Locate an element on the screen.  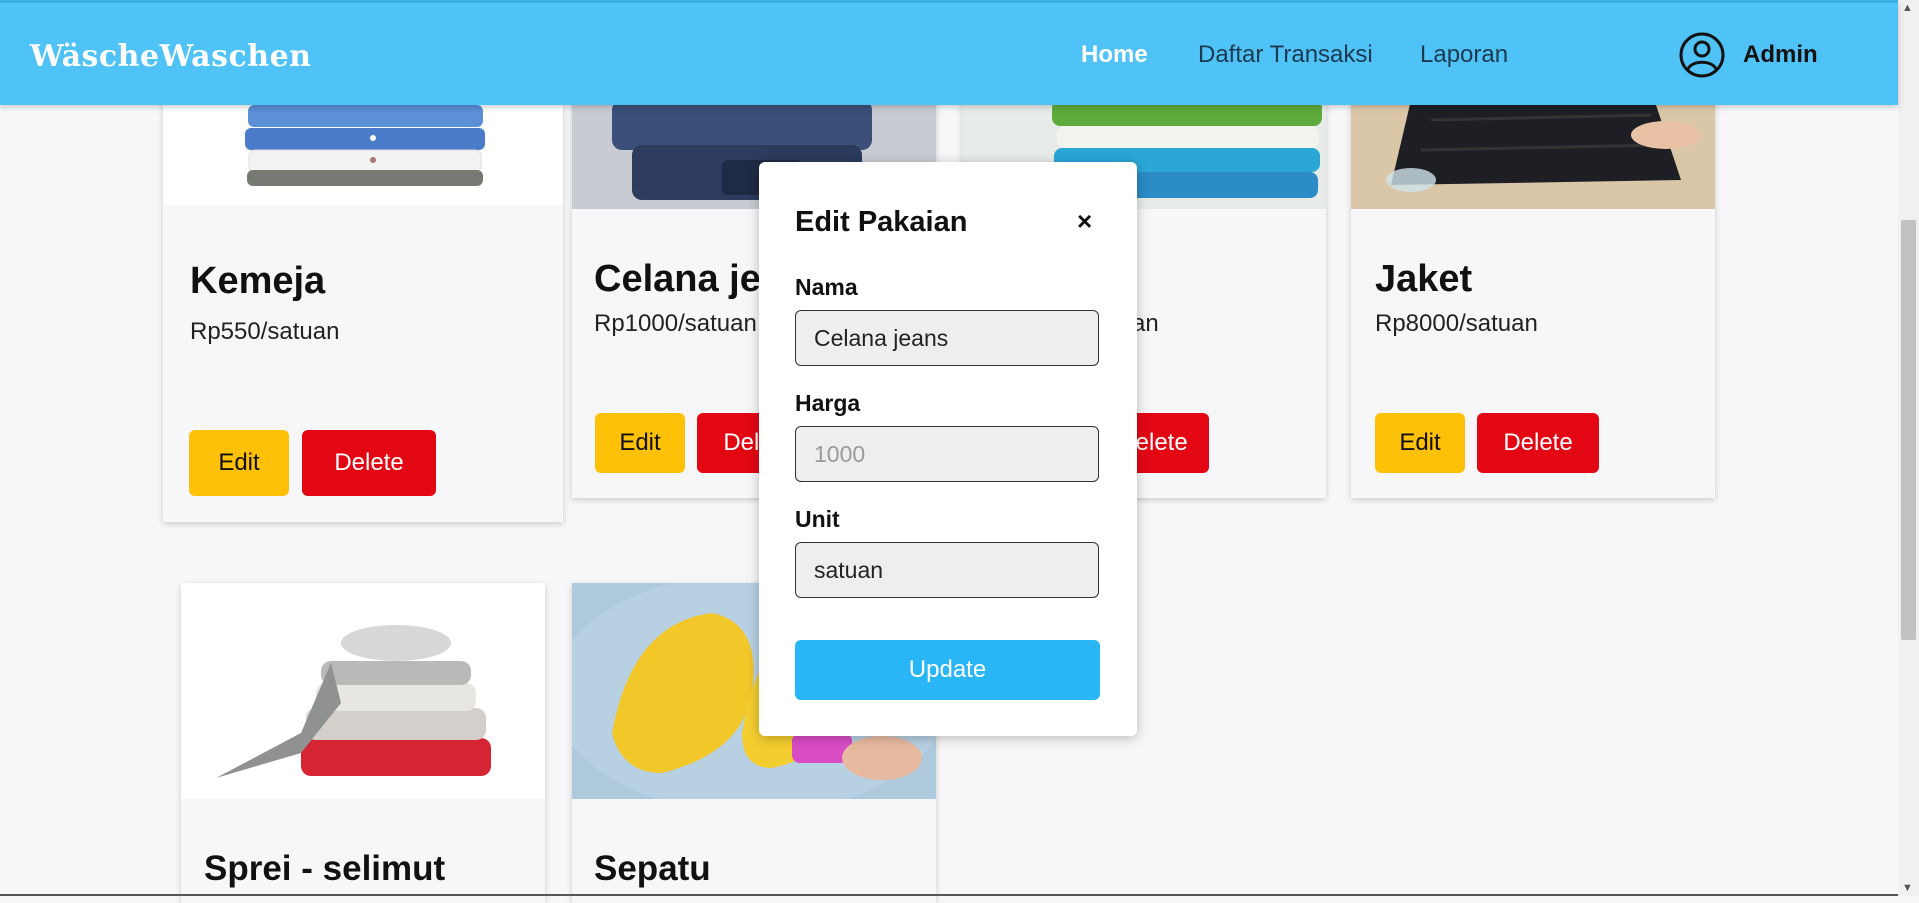
product-name: Kemeja is located at coordinates (258, 281).